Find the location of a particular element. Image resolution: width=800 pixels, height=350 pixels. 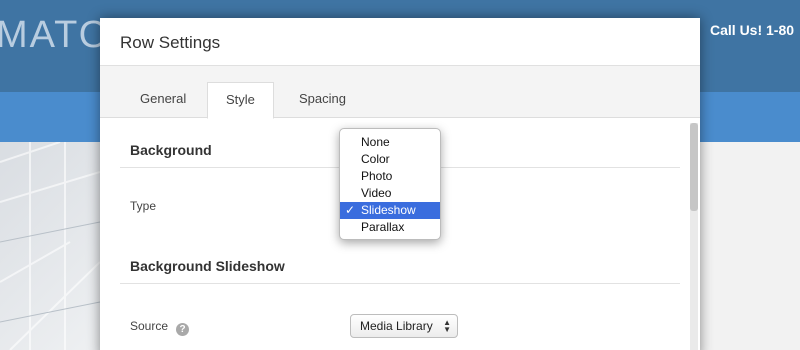

tab-general: General is located at coordinates (163, 100).